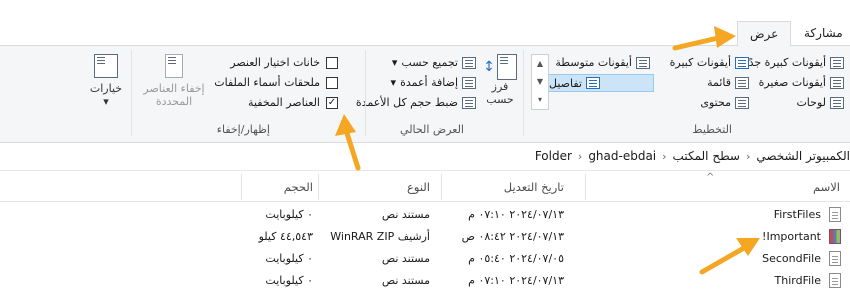 The height and width of the screenshot is (307, 850). Describe the element at coordinates (601, 83) in the screenshot. I see `layout-details-selected: تفاصيل` at that location.